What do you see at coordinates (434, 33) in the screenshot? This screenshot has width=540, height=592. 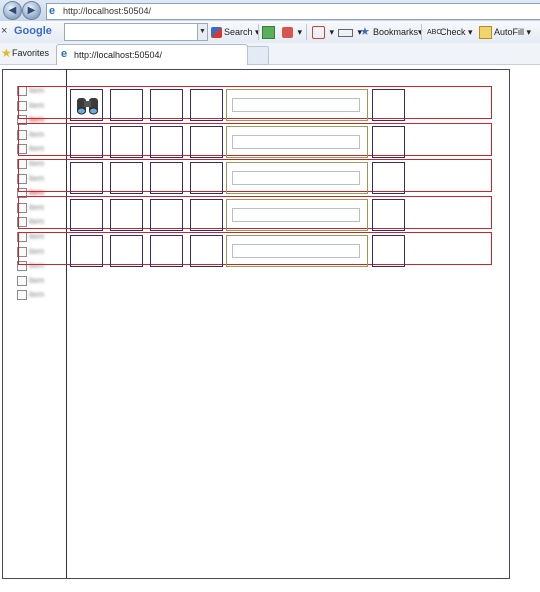 I see `spellcheck-icon: ABC` at bounding box center [434, 33].